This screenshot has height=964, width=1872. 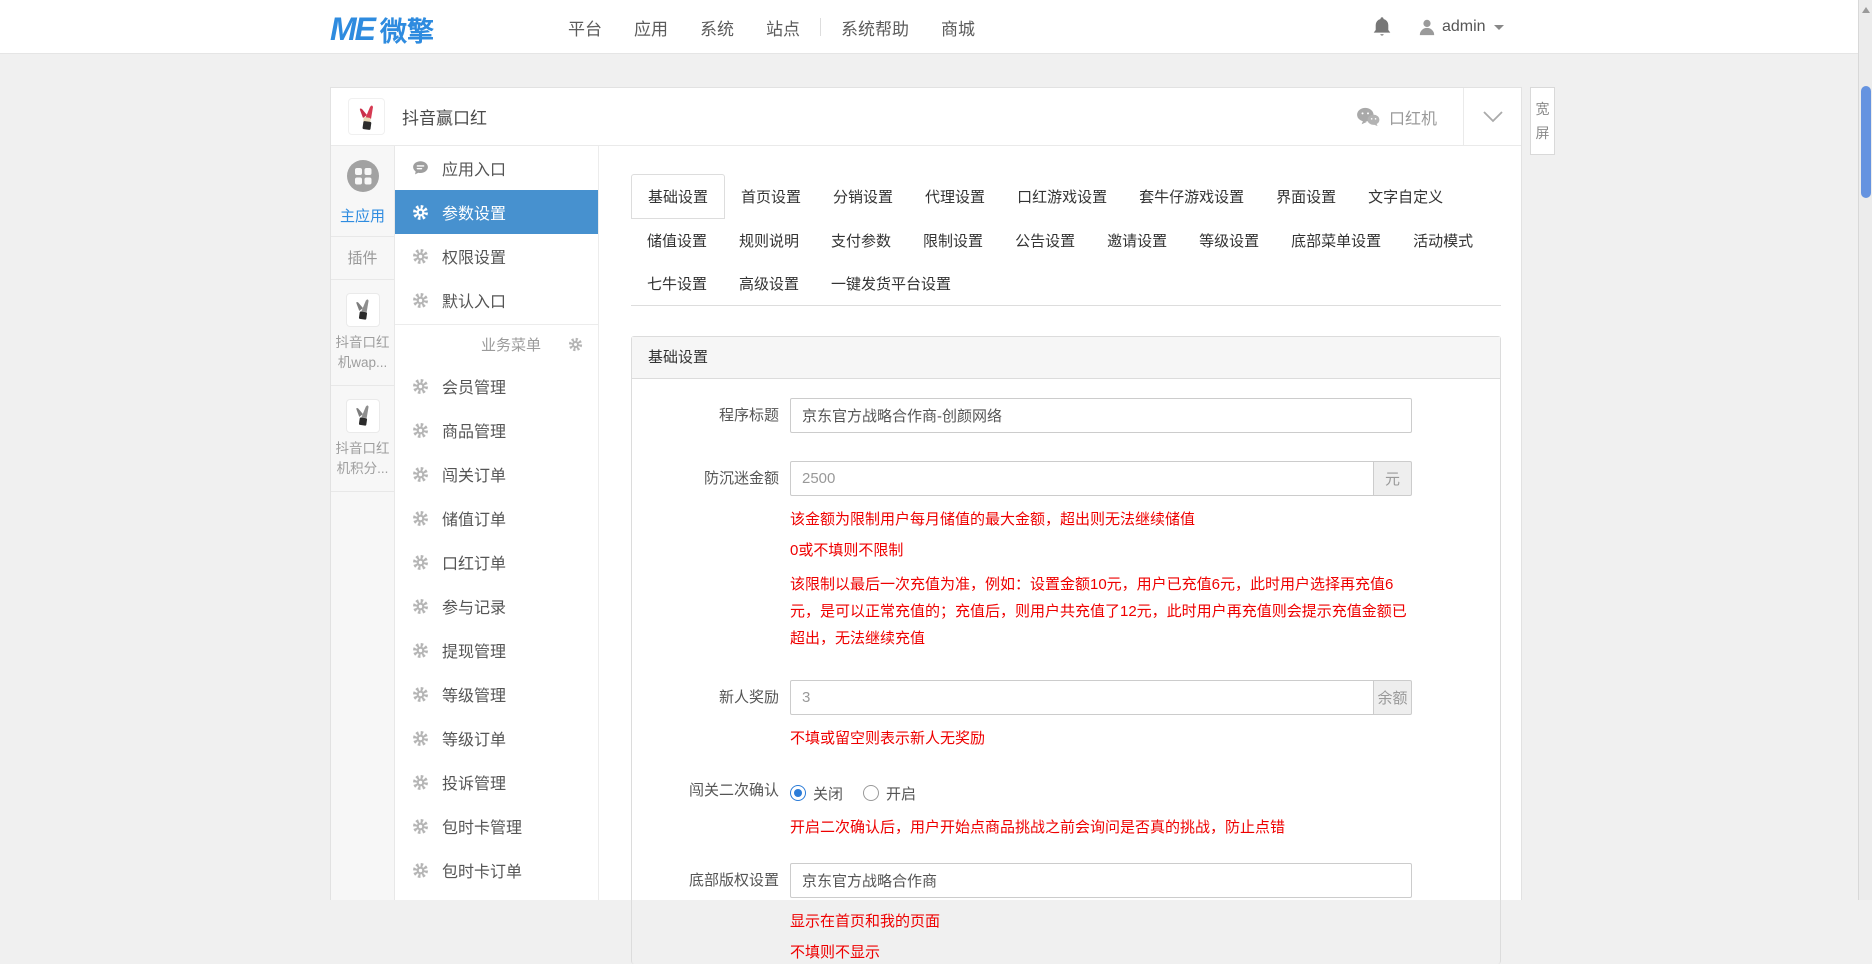 I want to click on menu-item-participation-records: 参与记录, so click(x=496, y=606).